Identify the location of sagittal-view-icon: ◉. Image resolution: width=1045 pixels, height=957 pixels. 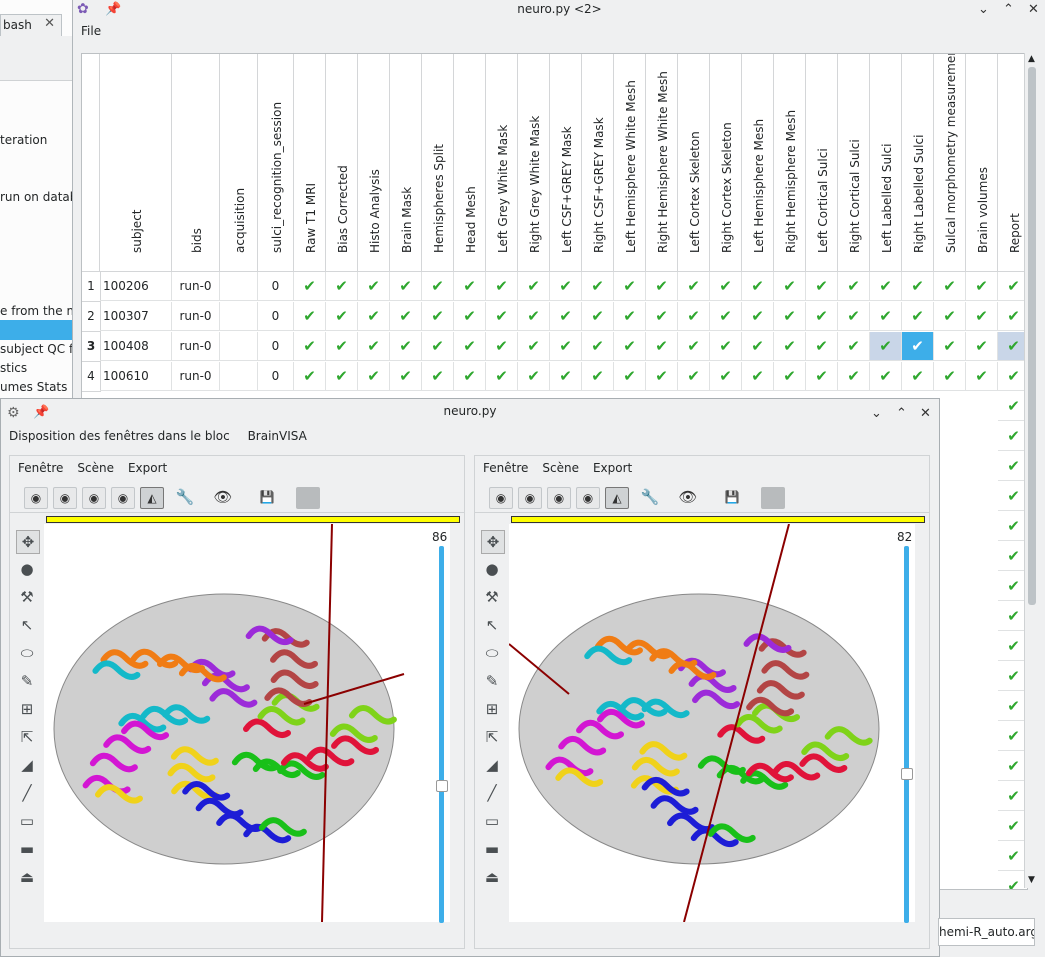
(94, 498).